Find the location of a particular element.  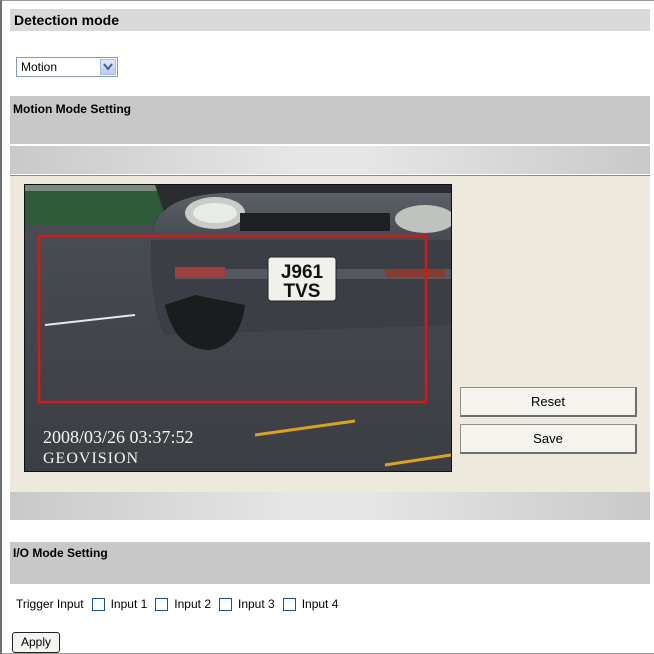

input-2-checkbox is located at coordinates (162, 604).